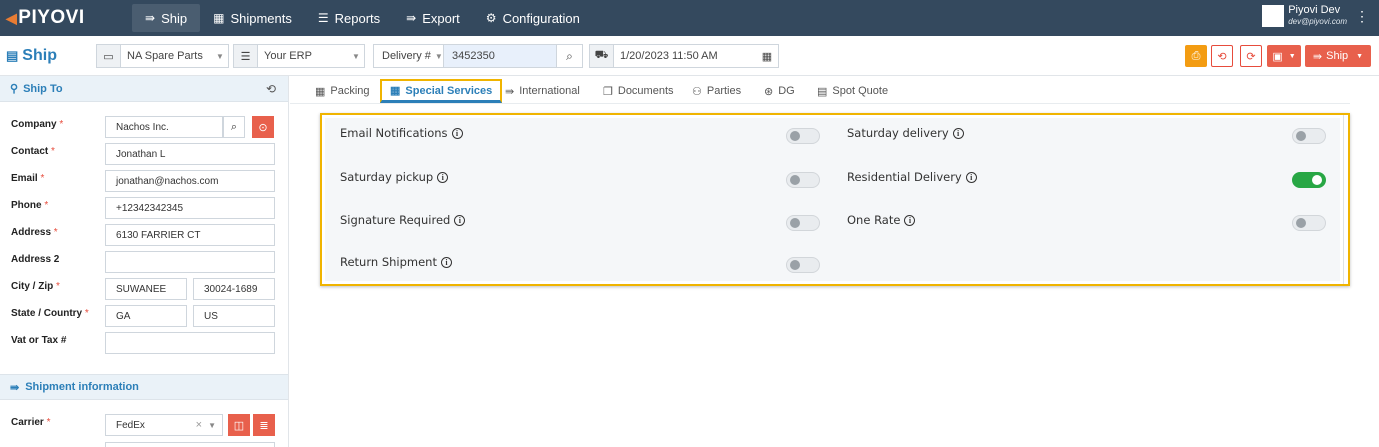 This screenshot has width=1379, height=447. What do you see at coordinates (510, 91) in the screenshot?
I see `international-icon: ⇛` at bounding box center [510, 91].